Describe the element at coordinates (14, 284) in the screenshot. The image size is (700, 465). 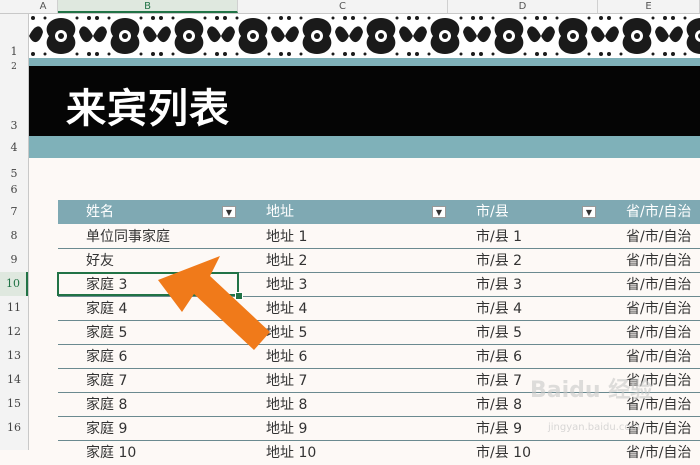
I see `row-header-10: 10` at that location.